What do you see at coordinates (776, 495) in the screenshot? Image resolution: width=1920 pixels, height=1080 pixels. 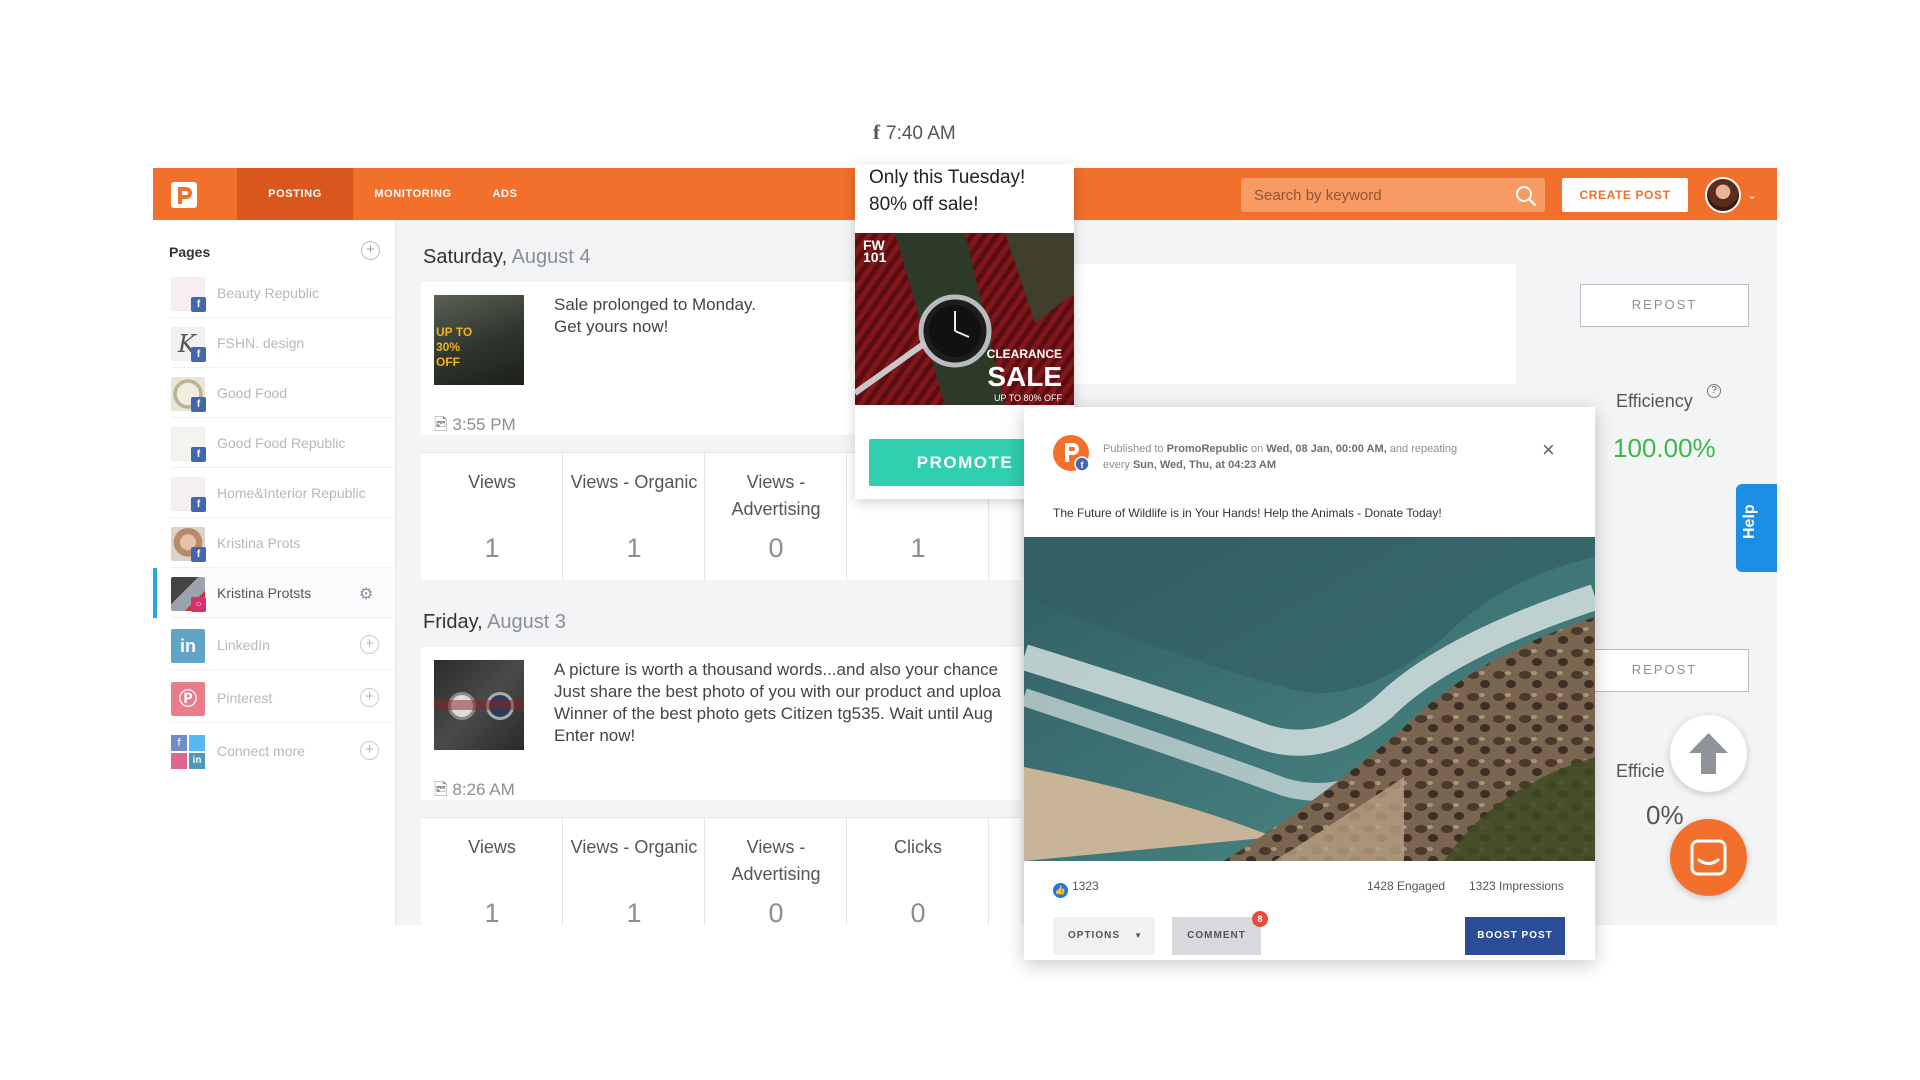 I see `stat-label: Views - Advertising` at bounding box center [776, 495].